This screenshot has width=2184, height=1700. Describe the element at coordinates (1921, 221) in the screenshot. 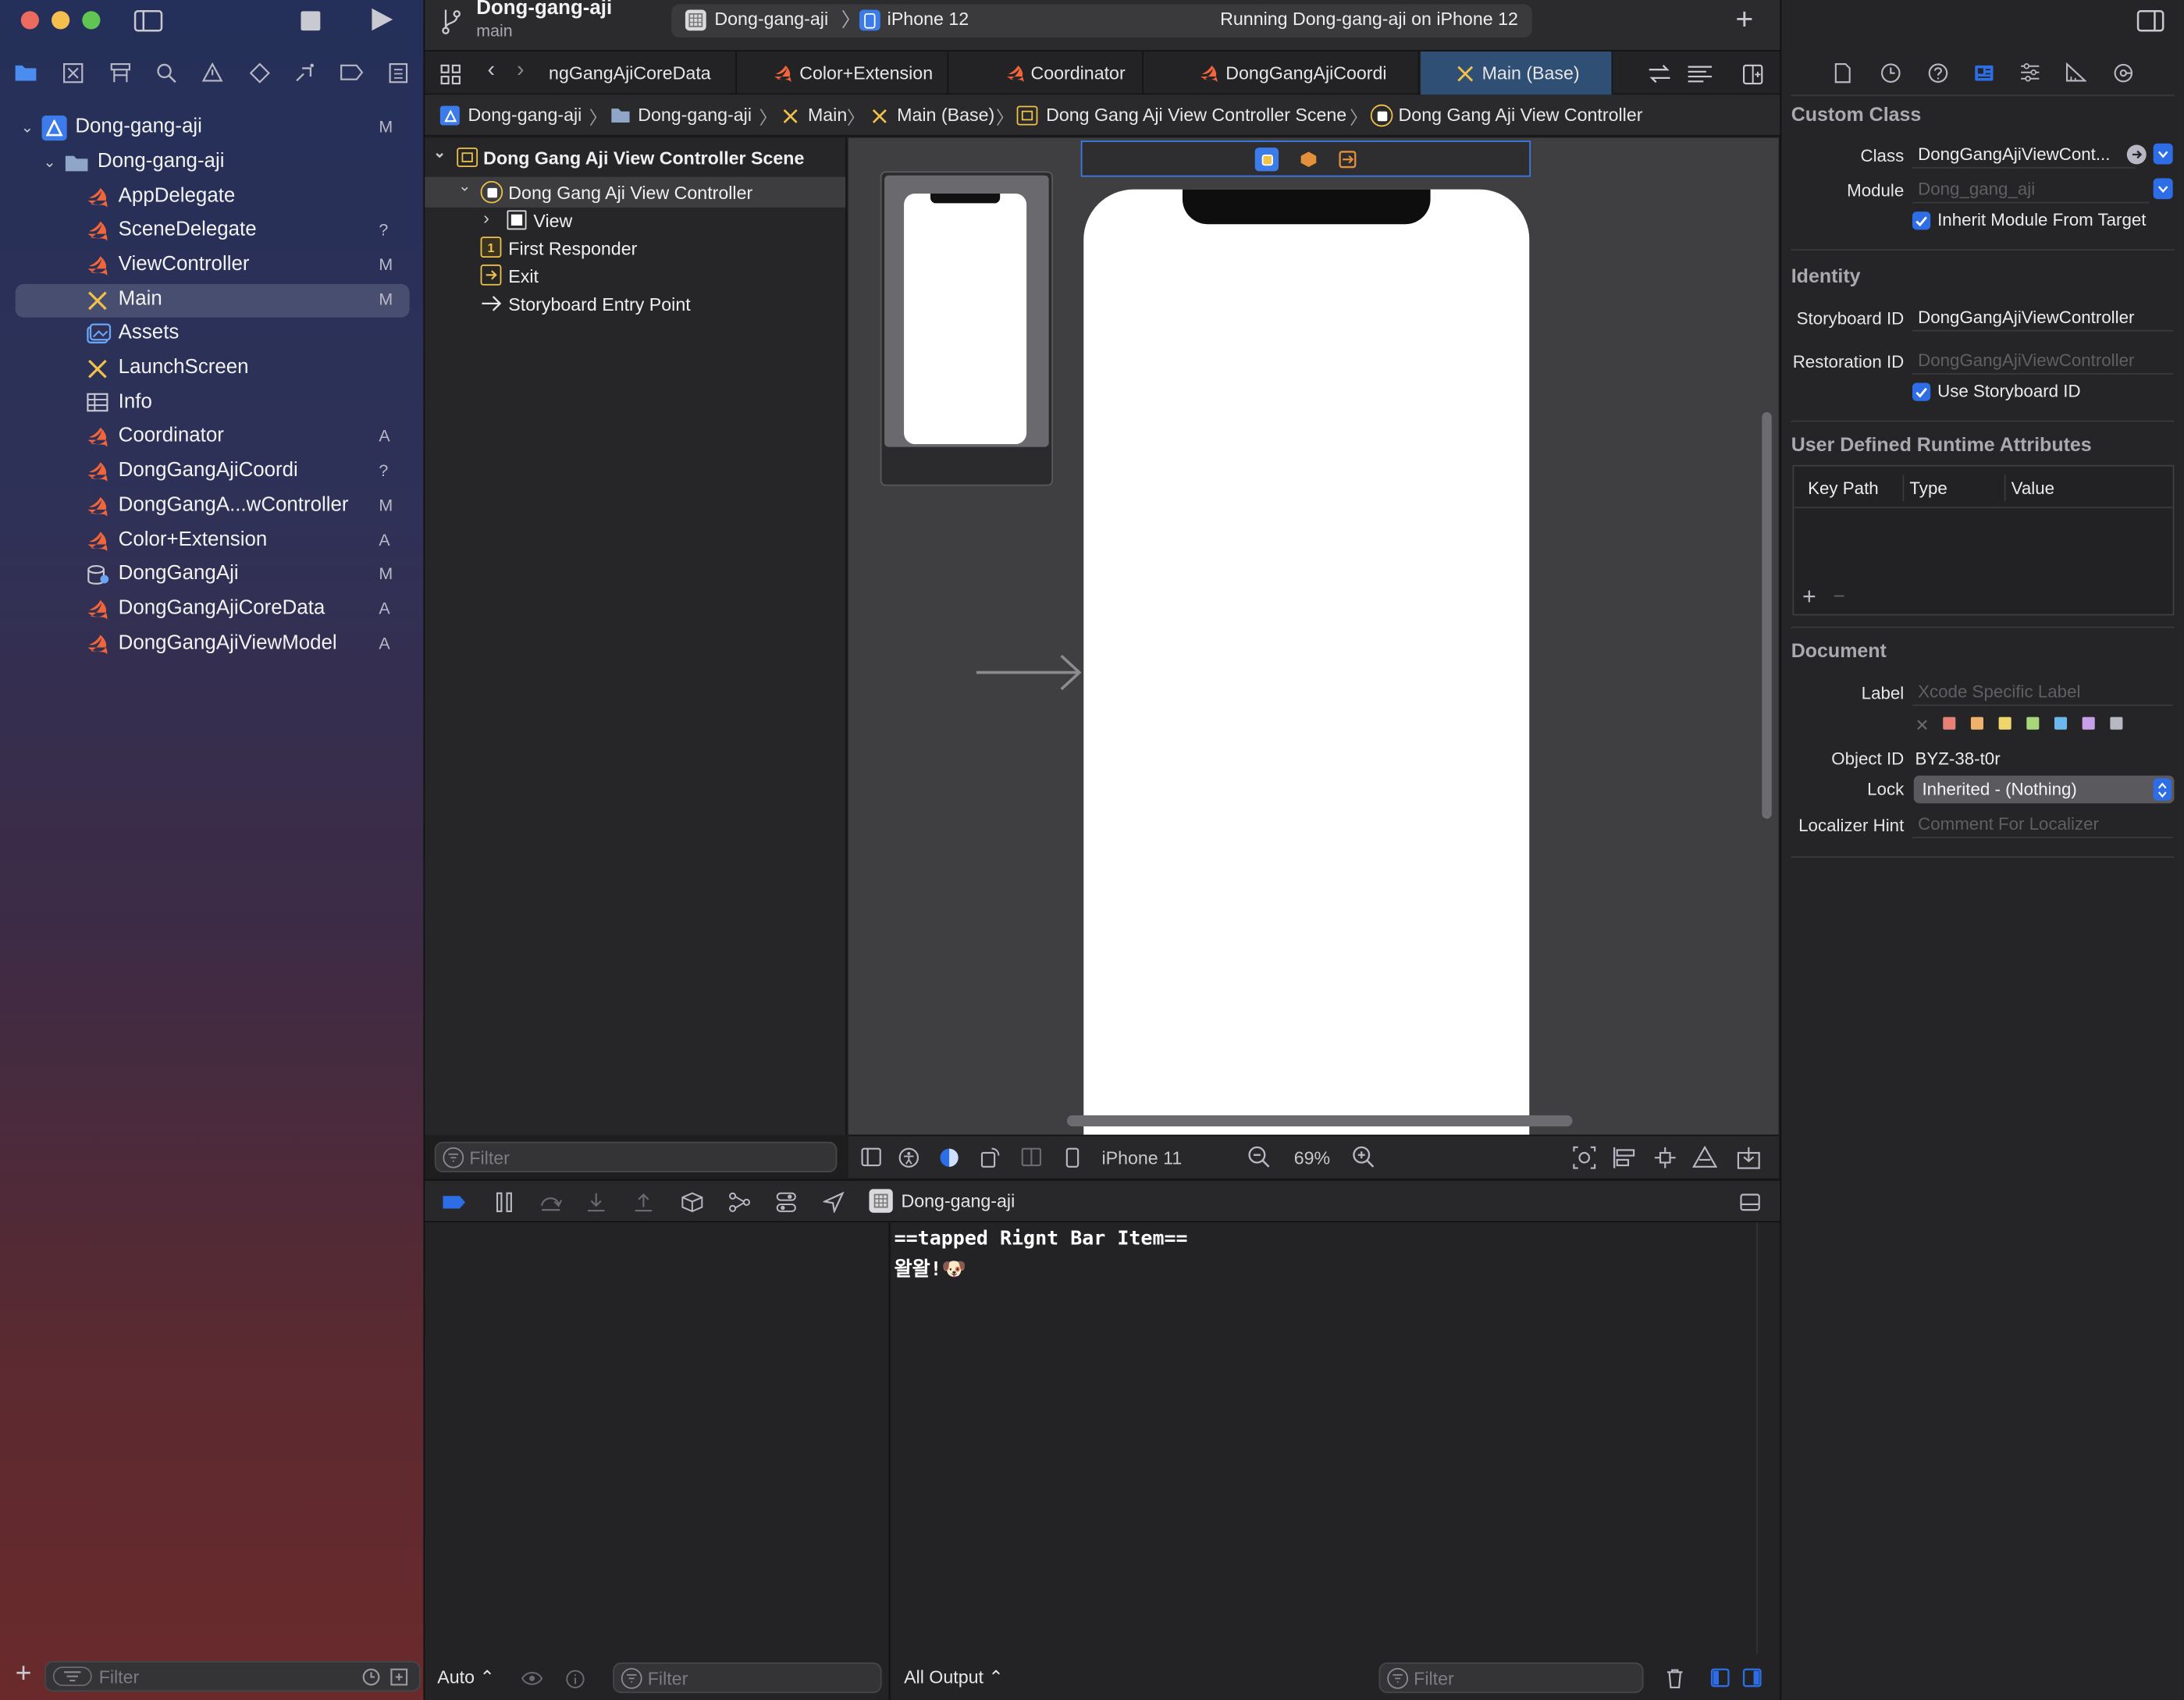

I see `inherit-module-checkbox` at that location.